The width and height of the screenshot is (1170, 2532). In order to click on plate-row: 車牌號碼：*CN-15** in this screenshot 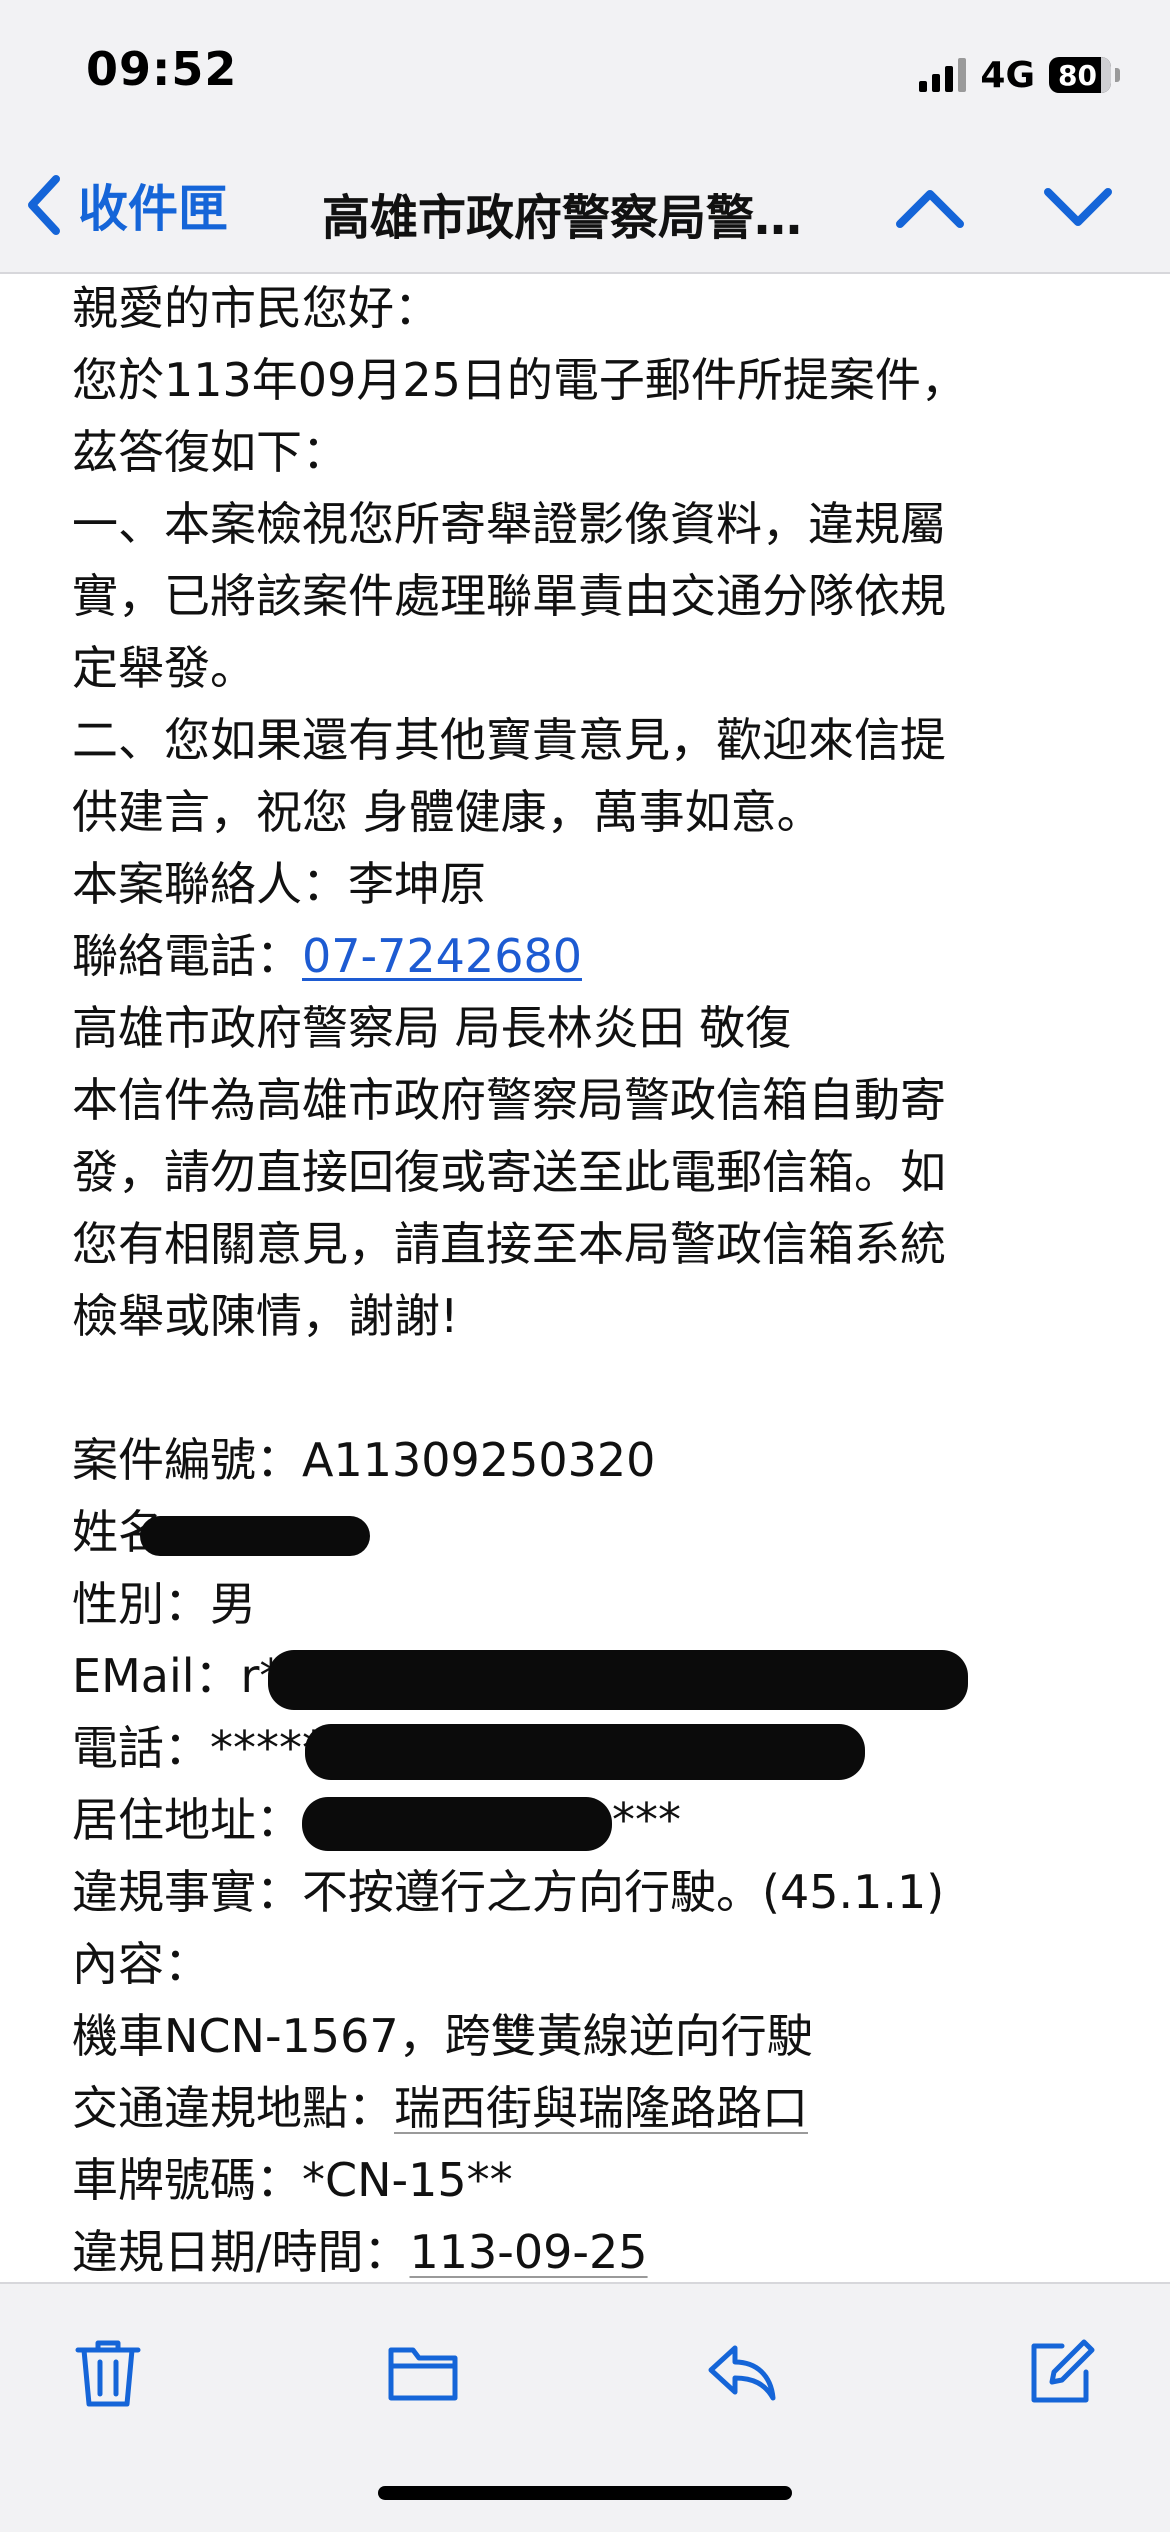, I will do `click(597, 2180)`.